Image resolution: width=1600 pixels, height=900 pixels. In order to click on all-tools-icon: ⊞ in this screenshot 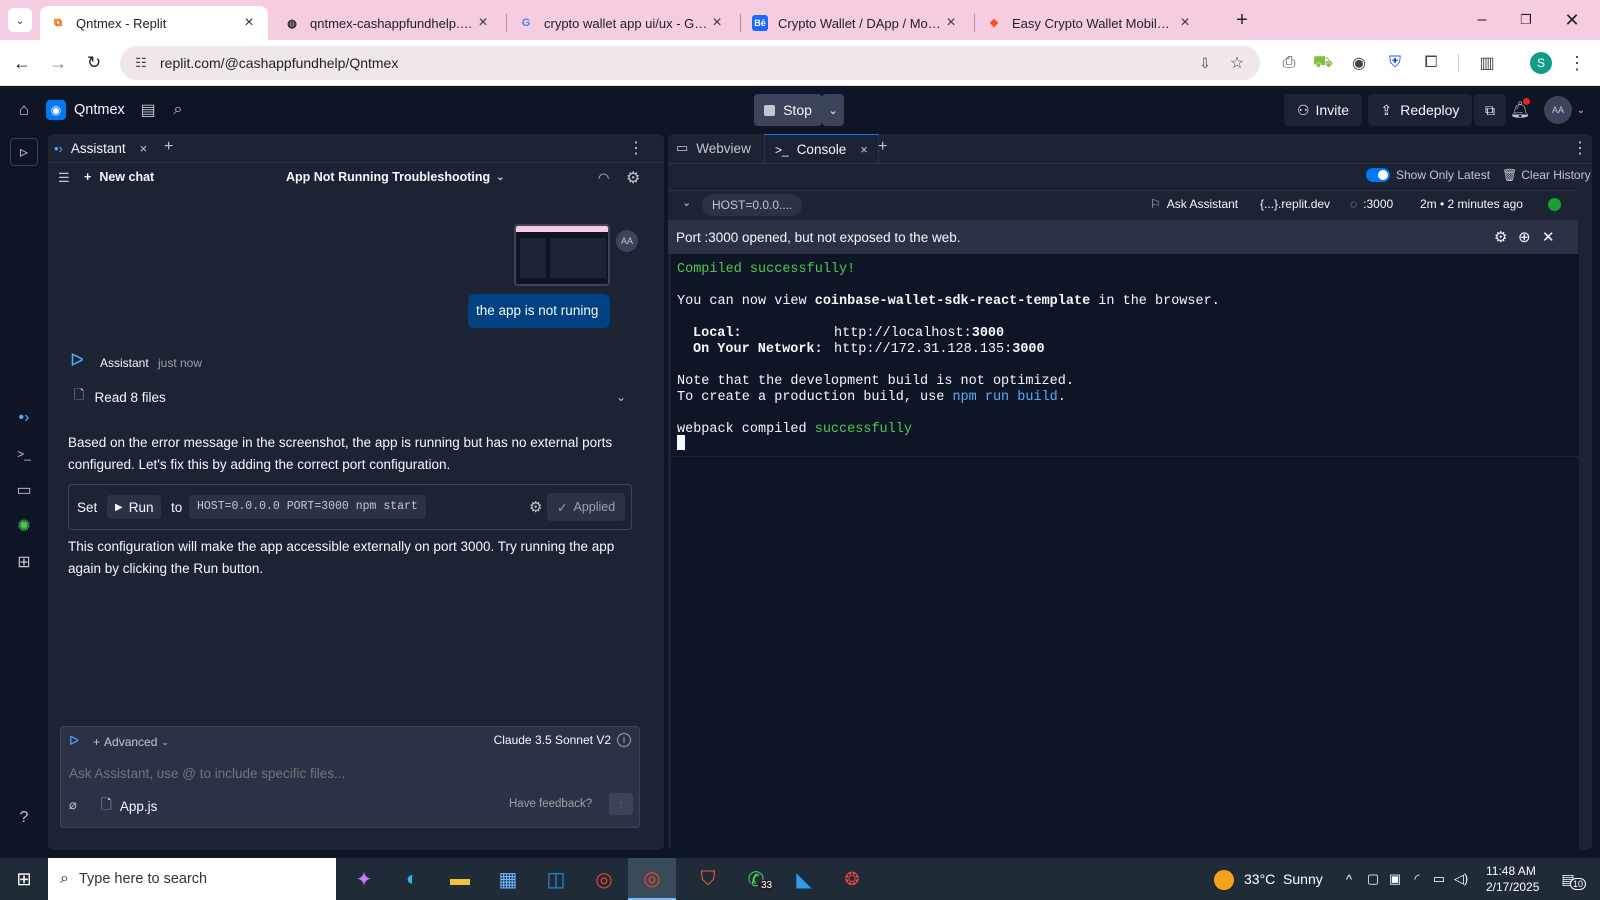, I will do `click(24, 562)`.